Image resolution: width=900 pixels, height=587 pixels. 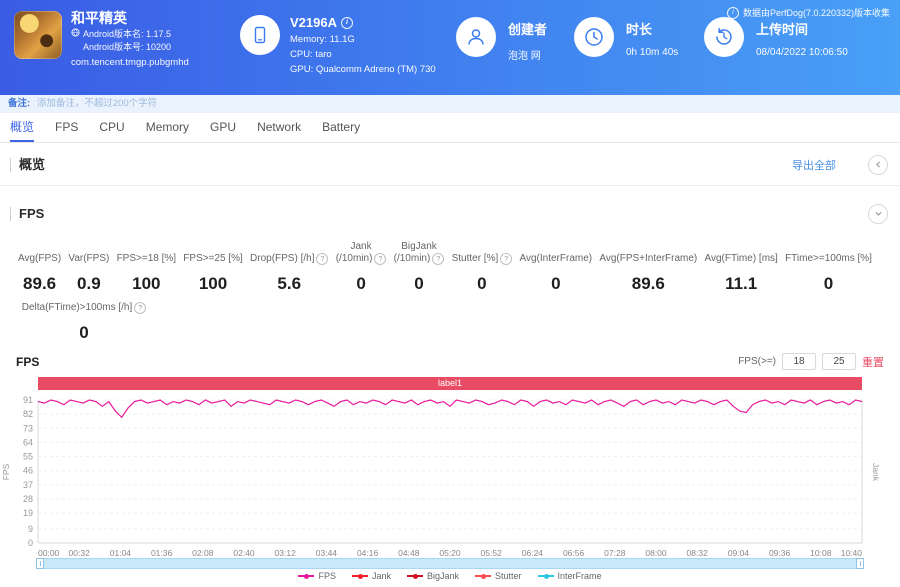 What do you see at coordinates (878, 165) in the screenshot?
I see `overview-collapse-button` at bounding box center [878, 165].